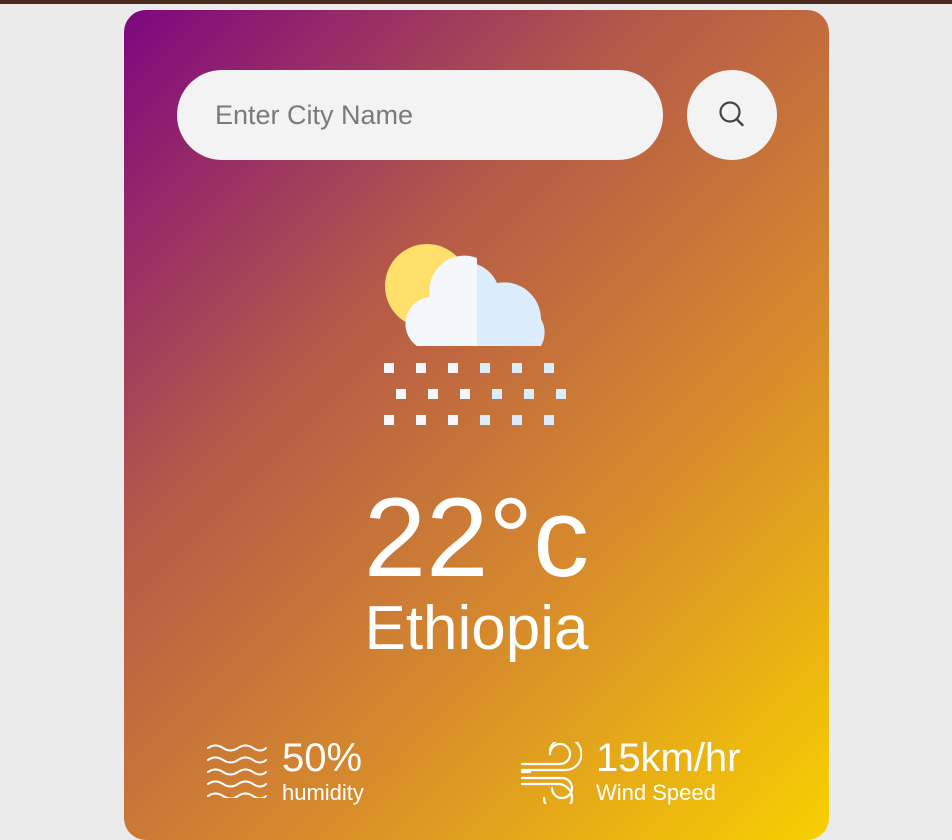  I want to click on humidity-waves-icon, so click(237, 771).